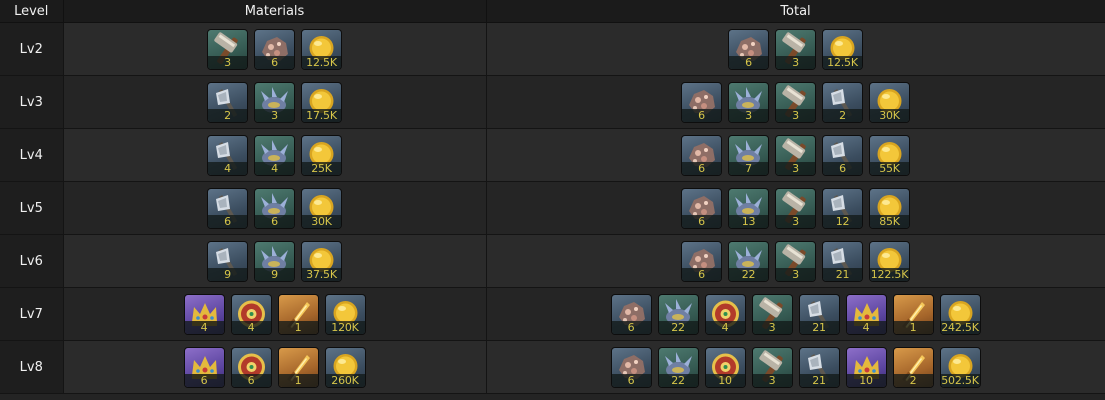  What do you see at coordinates (345, 314) in the screenshot?
I see `material-item-gold: 120K` at bounding box center [345, 314].